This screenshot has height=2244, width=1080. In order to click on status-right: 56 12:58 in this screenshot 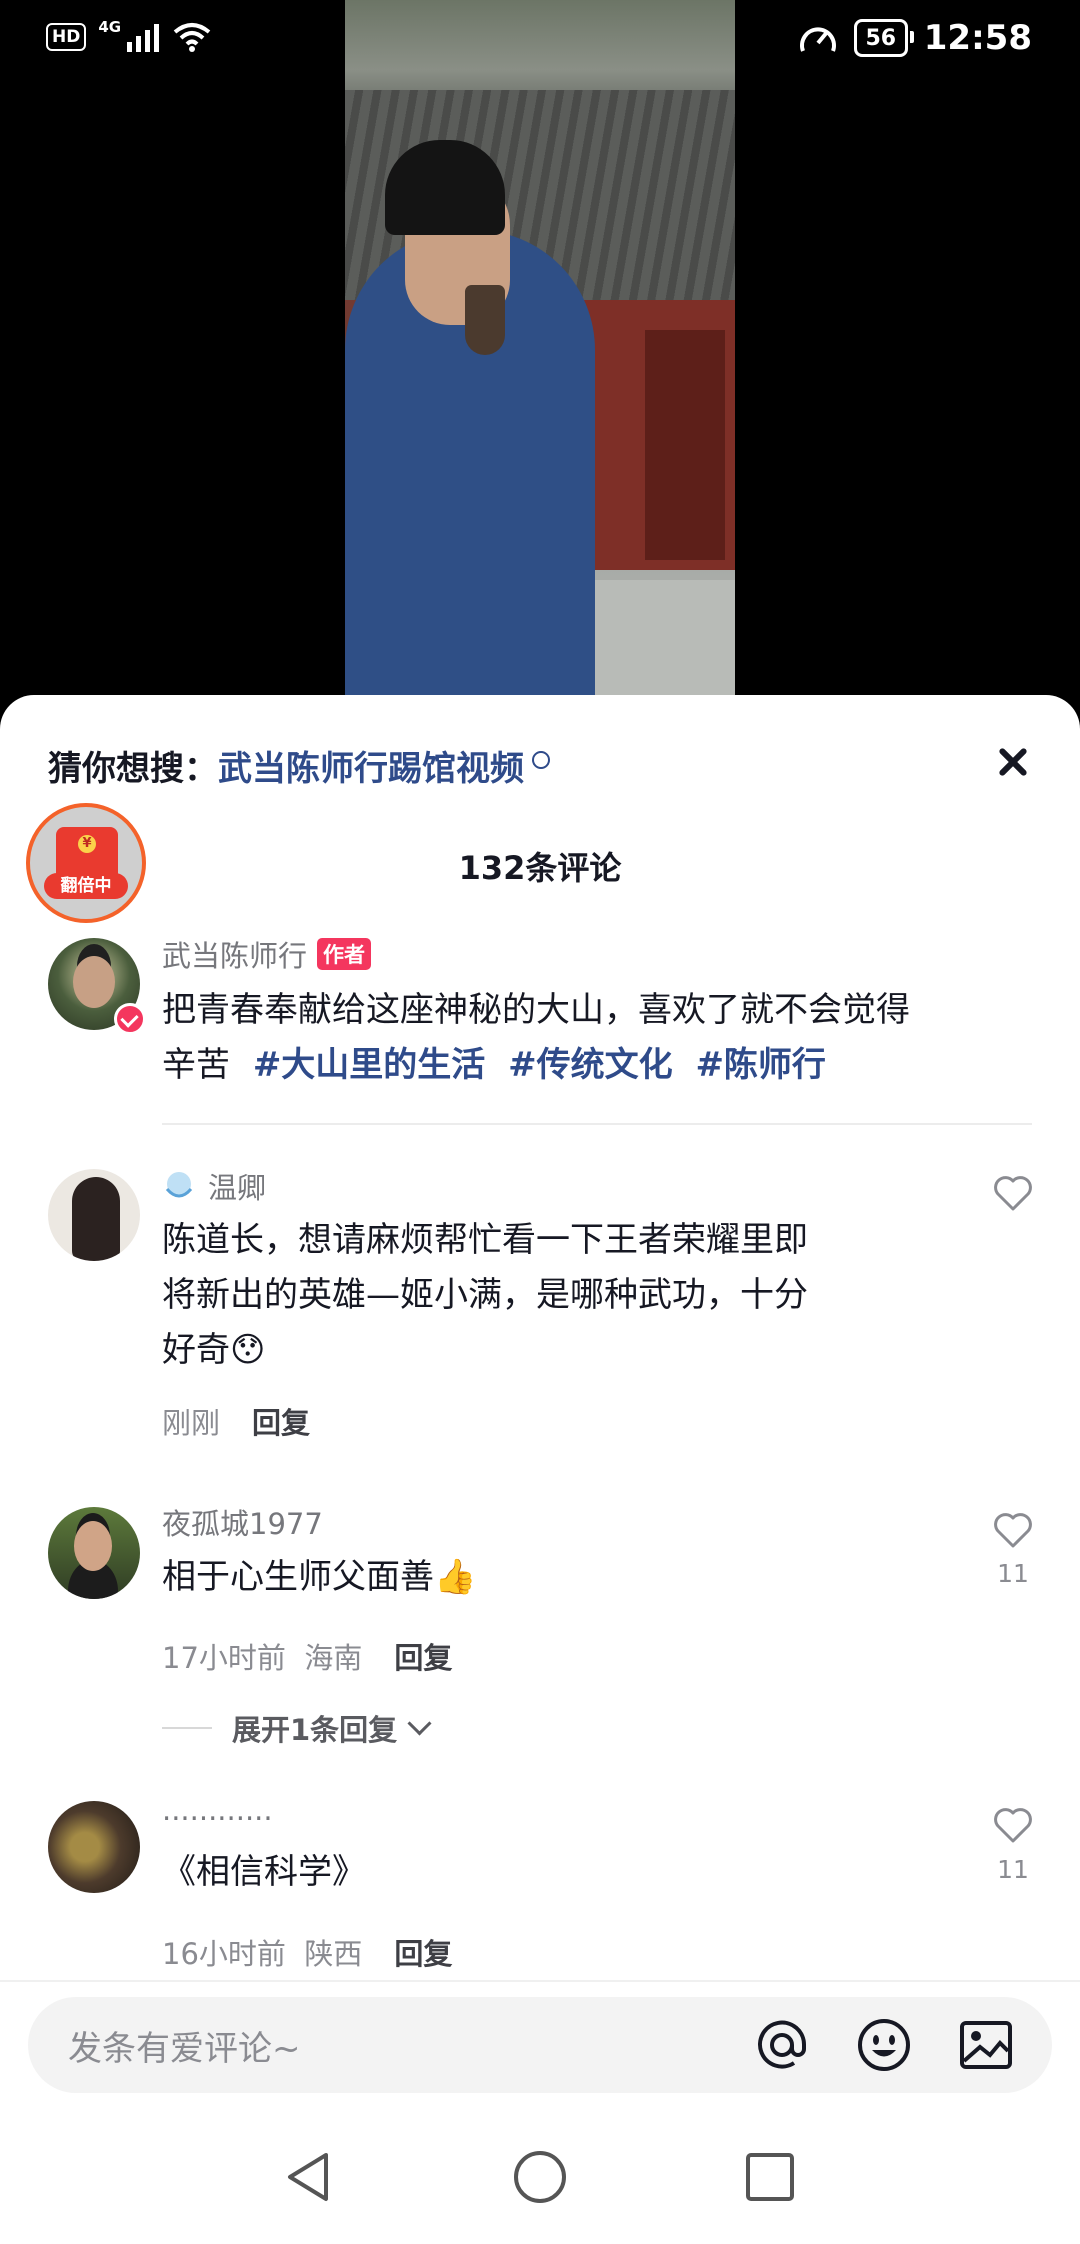, I will do `click(915, 38)`.